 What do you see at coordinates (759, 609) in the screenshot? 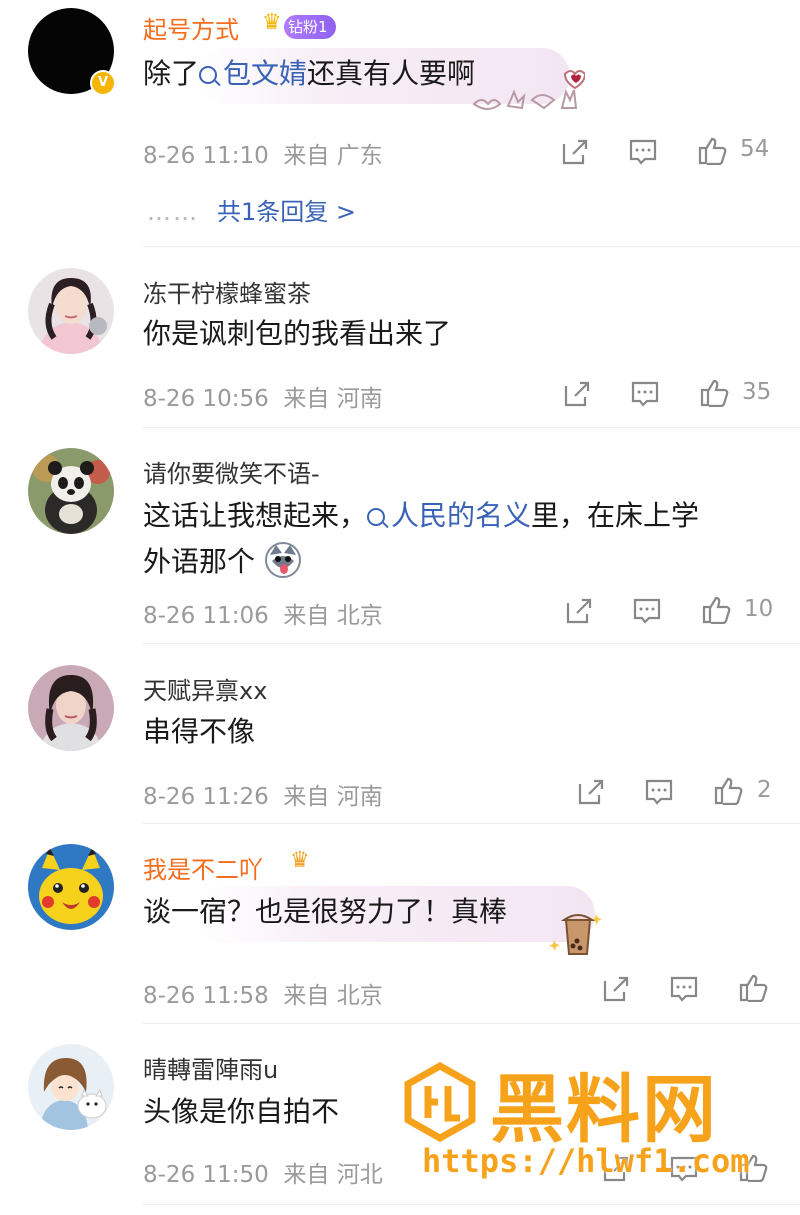
I see `like-count: 10` at bounding box center [759, 609].